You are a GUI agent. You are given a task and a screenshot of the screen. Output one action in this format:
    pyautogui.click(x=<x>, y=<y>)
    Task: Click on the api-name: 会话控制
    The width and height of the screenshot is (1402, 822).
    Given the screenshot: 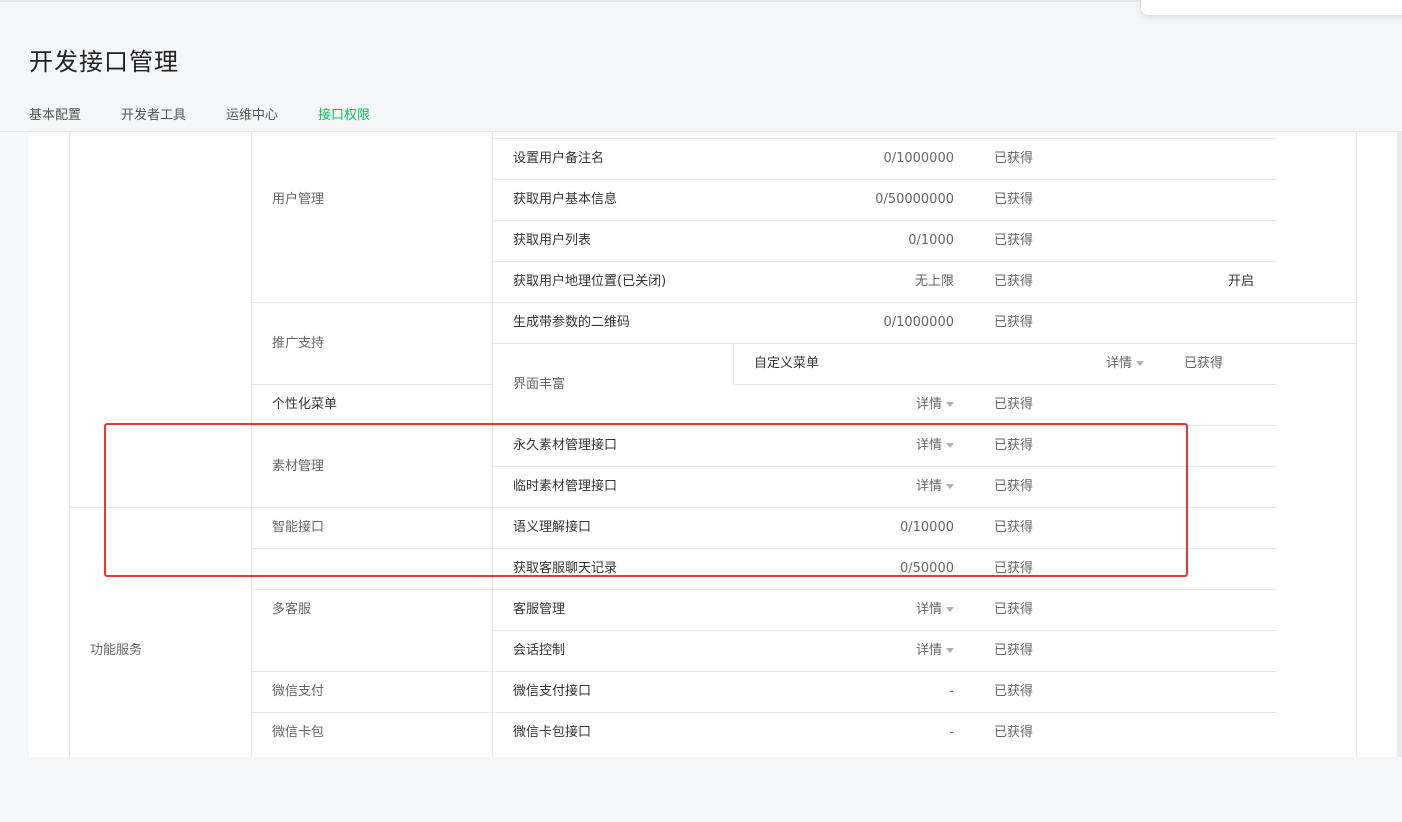 What is the action you would take?
    pyautogui.click(x=539, y=650)
    